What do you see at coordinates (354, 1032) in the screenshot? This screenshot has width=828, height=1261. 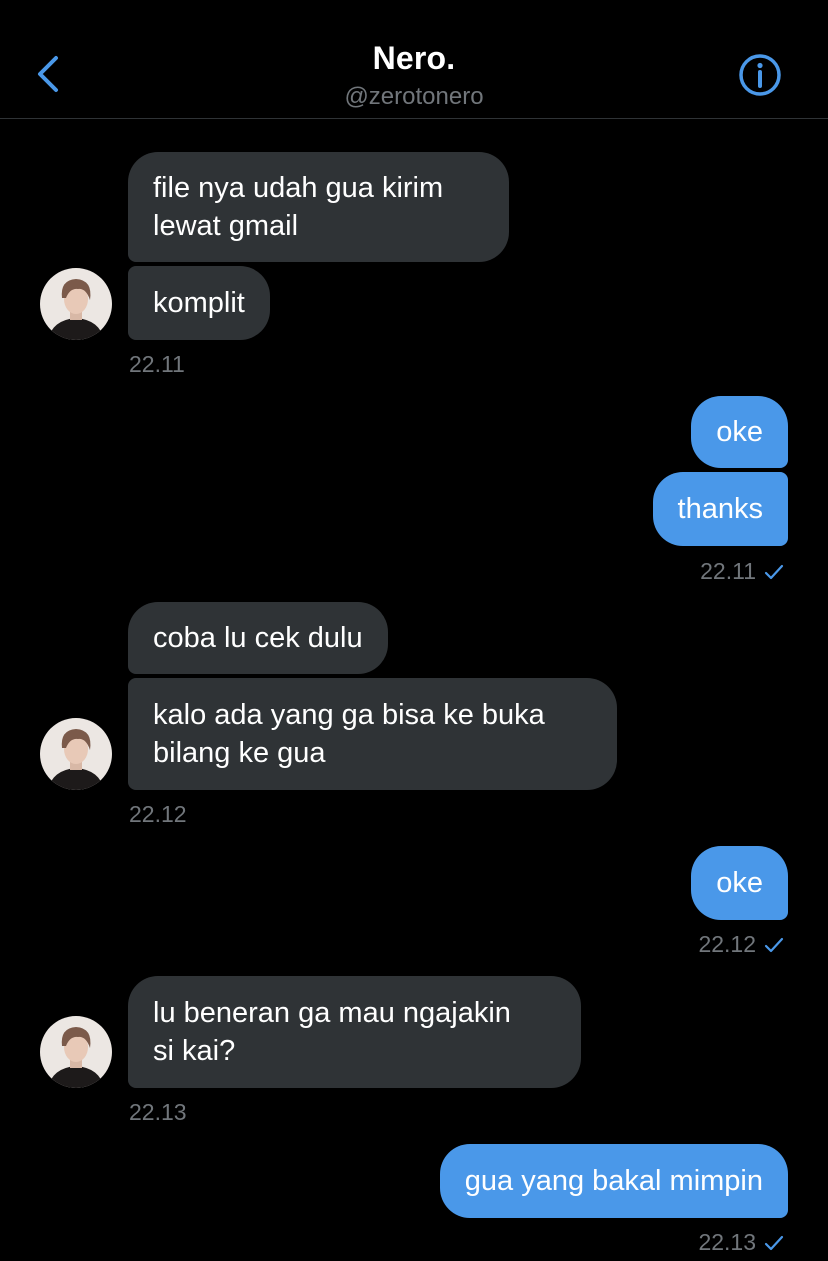 I see `message-bubble-incoming: lu beneran ga mau ngajakin si kai?` at bounding box center [354, 1032].